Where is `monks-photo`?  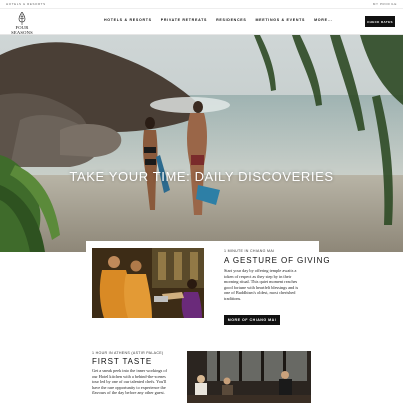 monks-photo is located at coordinates (148, 283).